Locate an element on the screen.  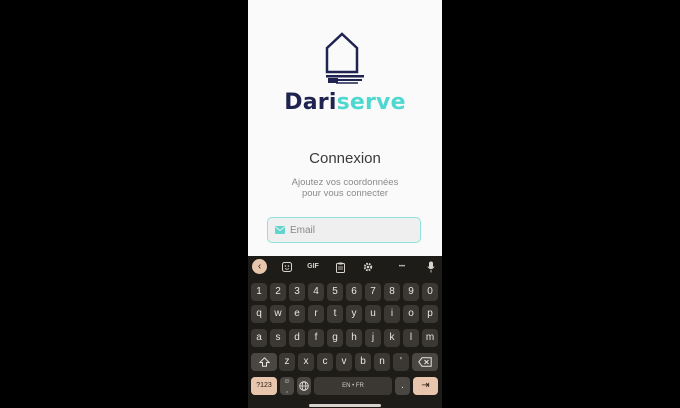
emoji-comma-key: ☺ , is located at coordinates (287, 386).